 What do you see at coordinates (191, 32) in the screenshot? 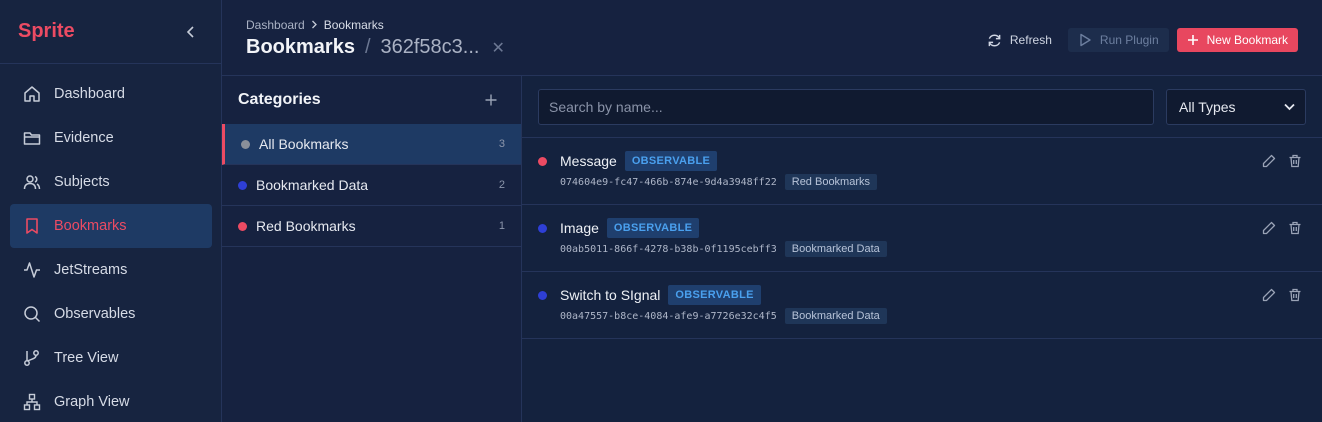
I see `chevron-left-icon` at bounding box center [191, 32].